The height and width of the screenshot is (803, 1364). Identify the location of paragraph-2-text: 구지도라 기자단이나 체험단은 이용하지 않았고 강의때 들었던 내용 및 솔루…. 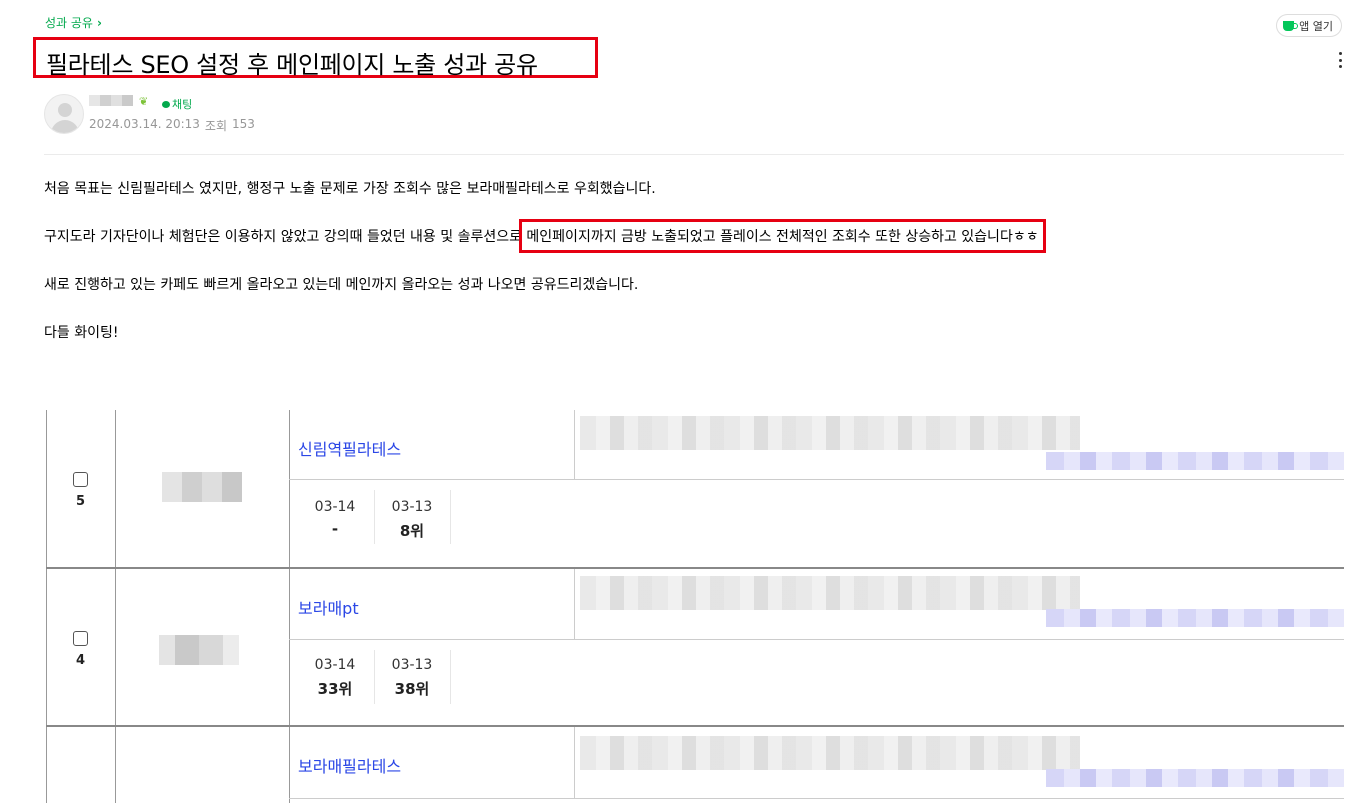
(285, 237).